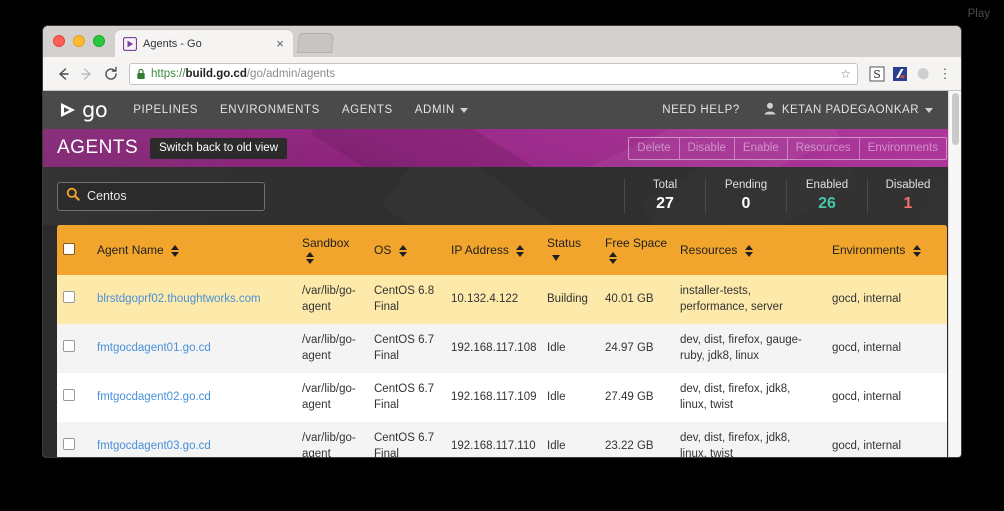 The image size is (1004, 511). What do you see at coordinates (746, 185) in the screenshot?
I see `stat-label: Pending` at bounding box center [746, 185].